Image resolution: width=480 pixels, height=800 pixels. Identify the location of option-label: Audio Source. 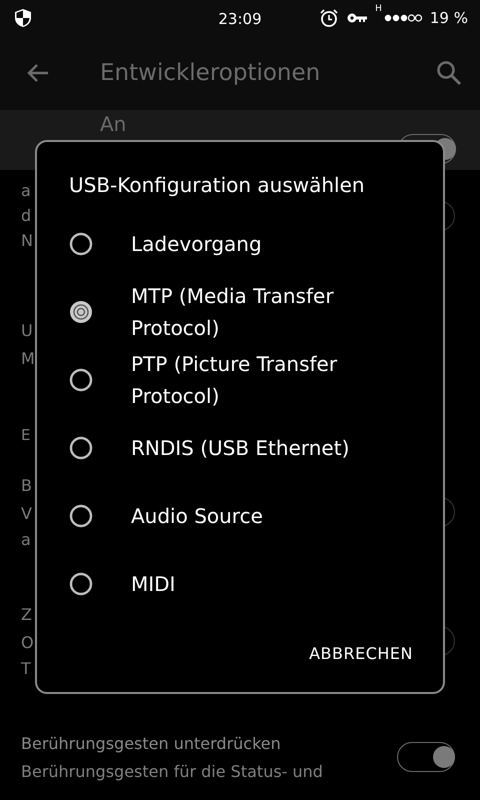
(197, 516).